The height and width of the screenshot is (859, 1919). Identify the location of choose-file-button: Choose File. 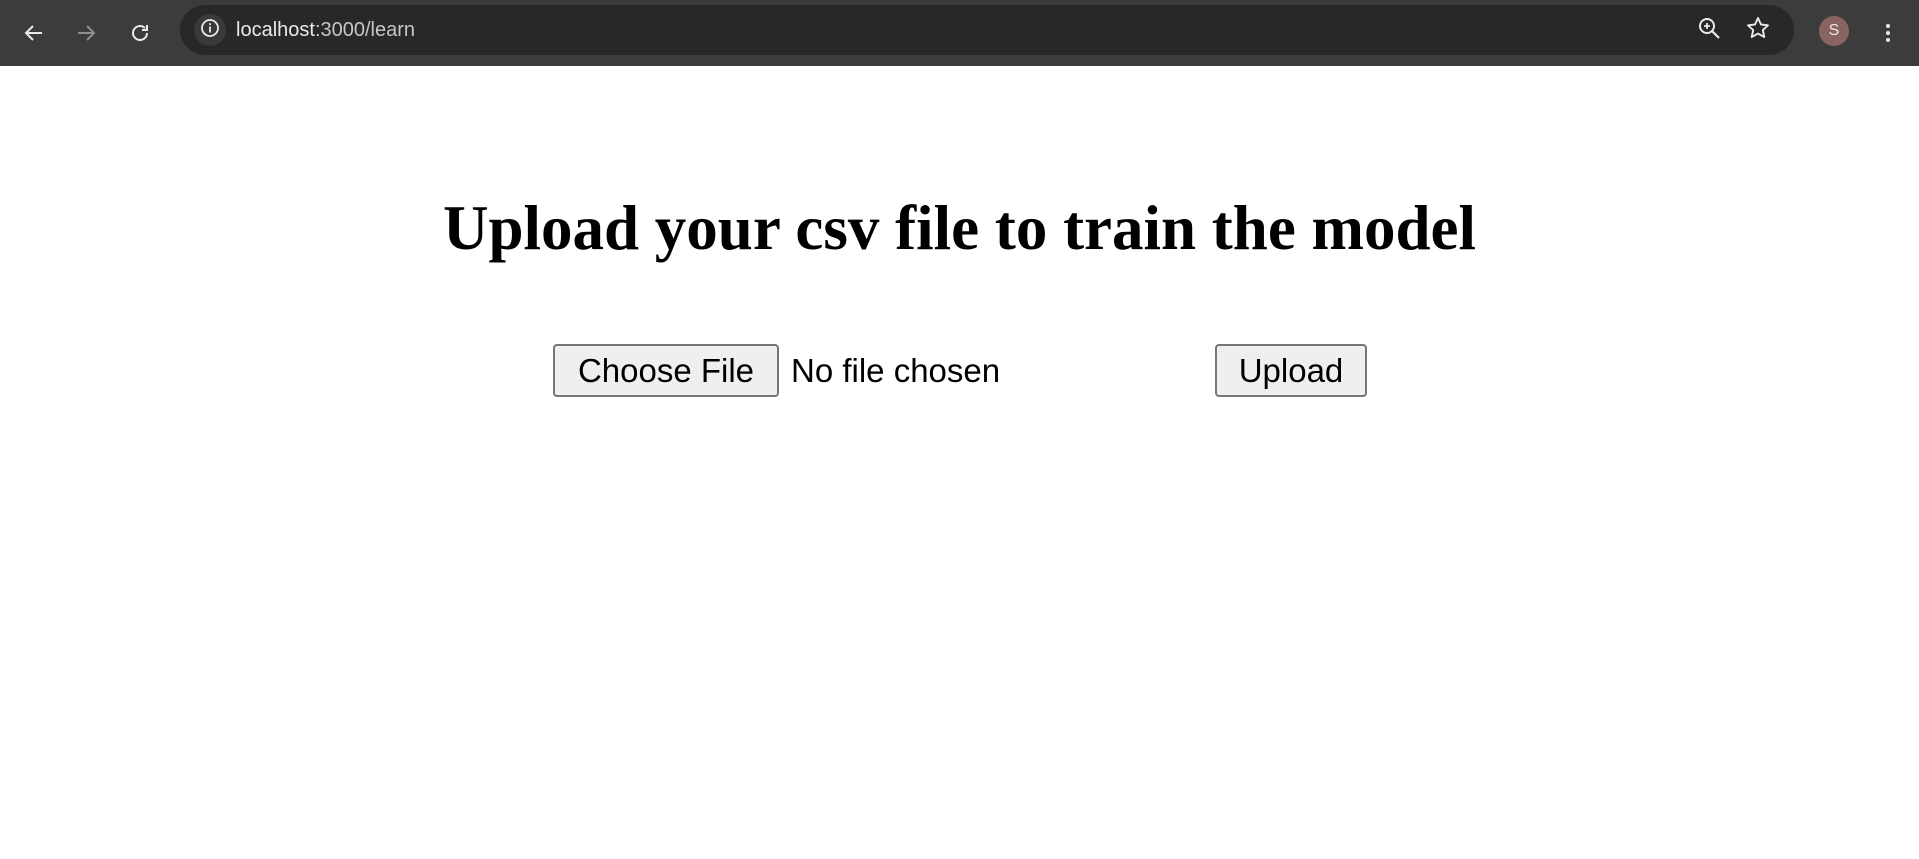
(666, 370).